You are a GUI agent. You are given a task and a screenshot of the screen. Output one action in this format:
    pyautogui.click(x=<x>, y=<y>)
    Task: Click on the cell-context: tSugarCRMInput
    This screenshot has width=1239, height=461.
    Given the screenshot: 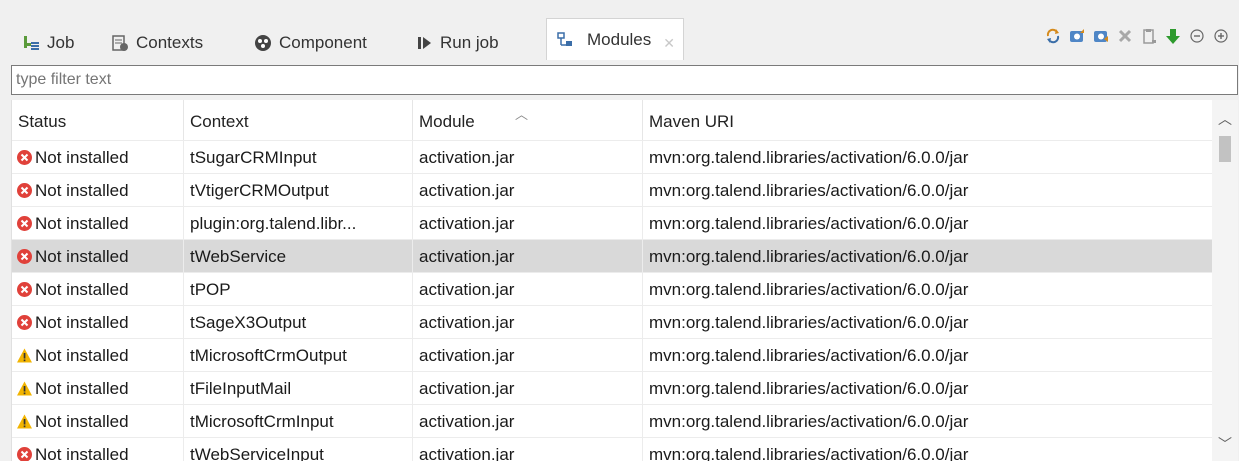 What is the action you would take?
    pyautogui.click(x=298, y=157)
    